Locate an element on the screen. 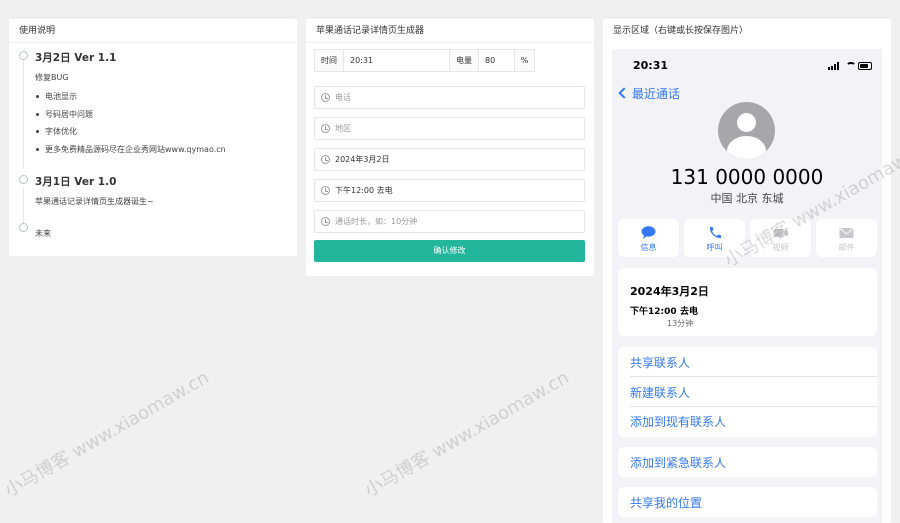 This screenshot has height=523, width=900. back-button: 最近通话 is located at coordinates (649, 94).